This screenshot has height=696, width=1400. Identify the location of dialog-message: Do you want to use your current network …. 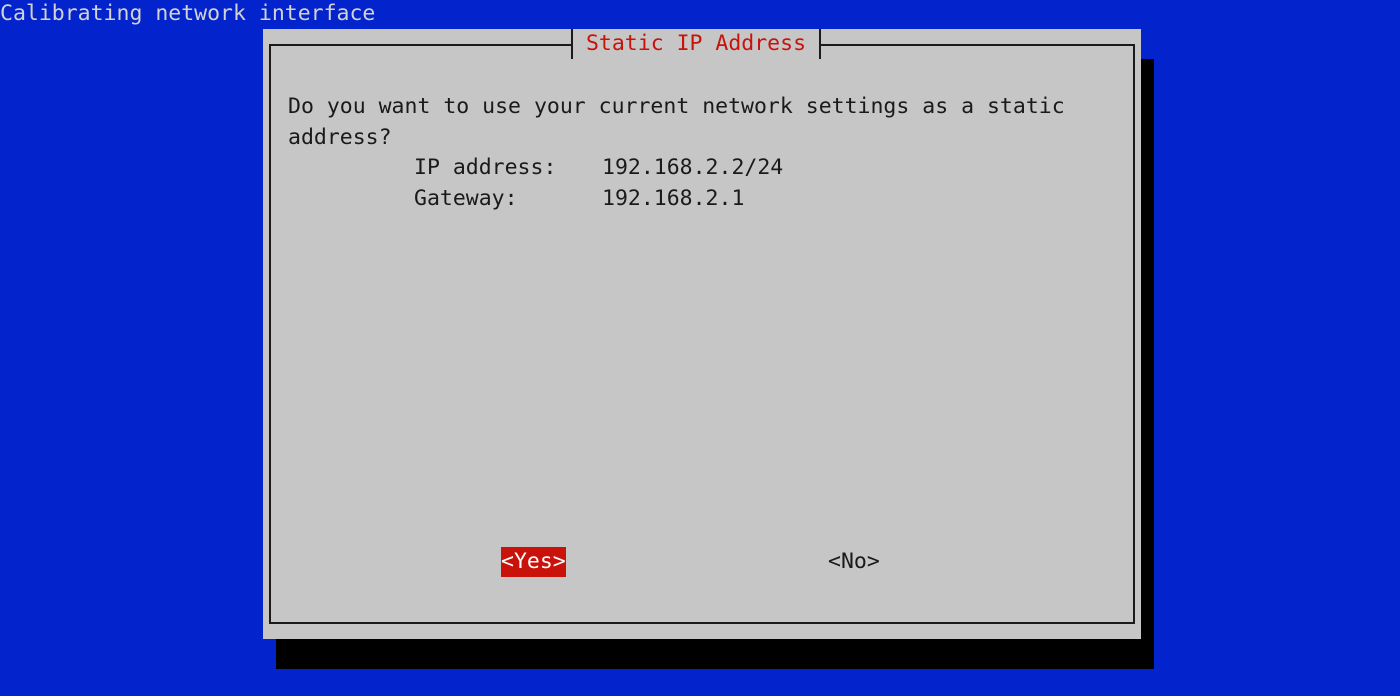
(676, 122).